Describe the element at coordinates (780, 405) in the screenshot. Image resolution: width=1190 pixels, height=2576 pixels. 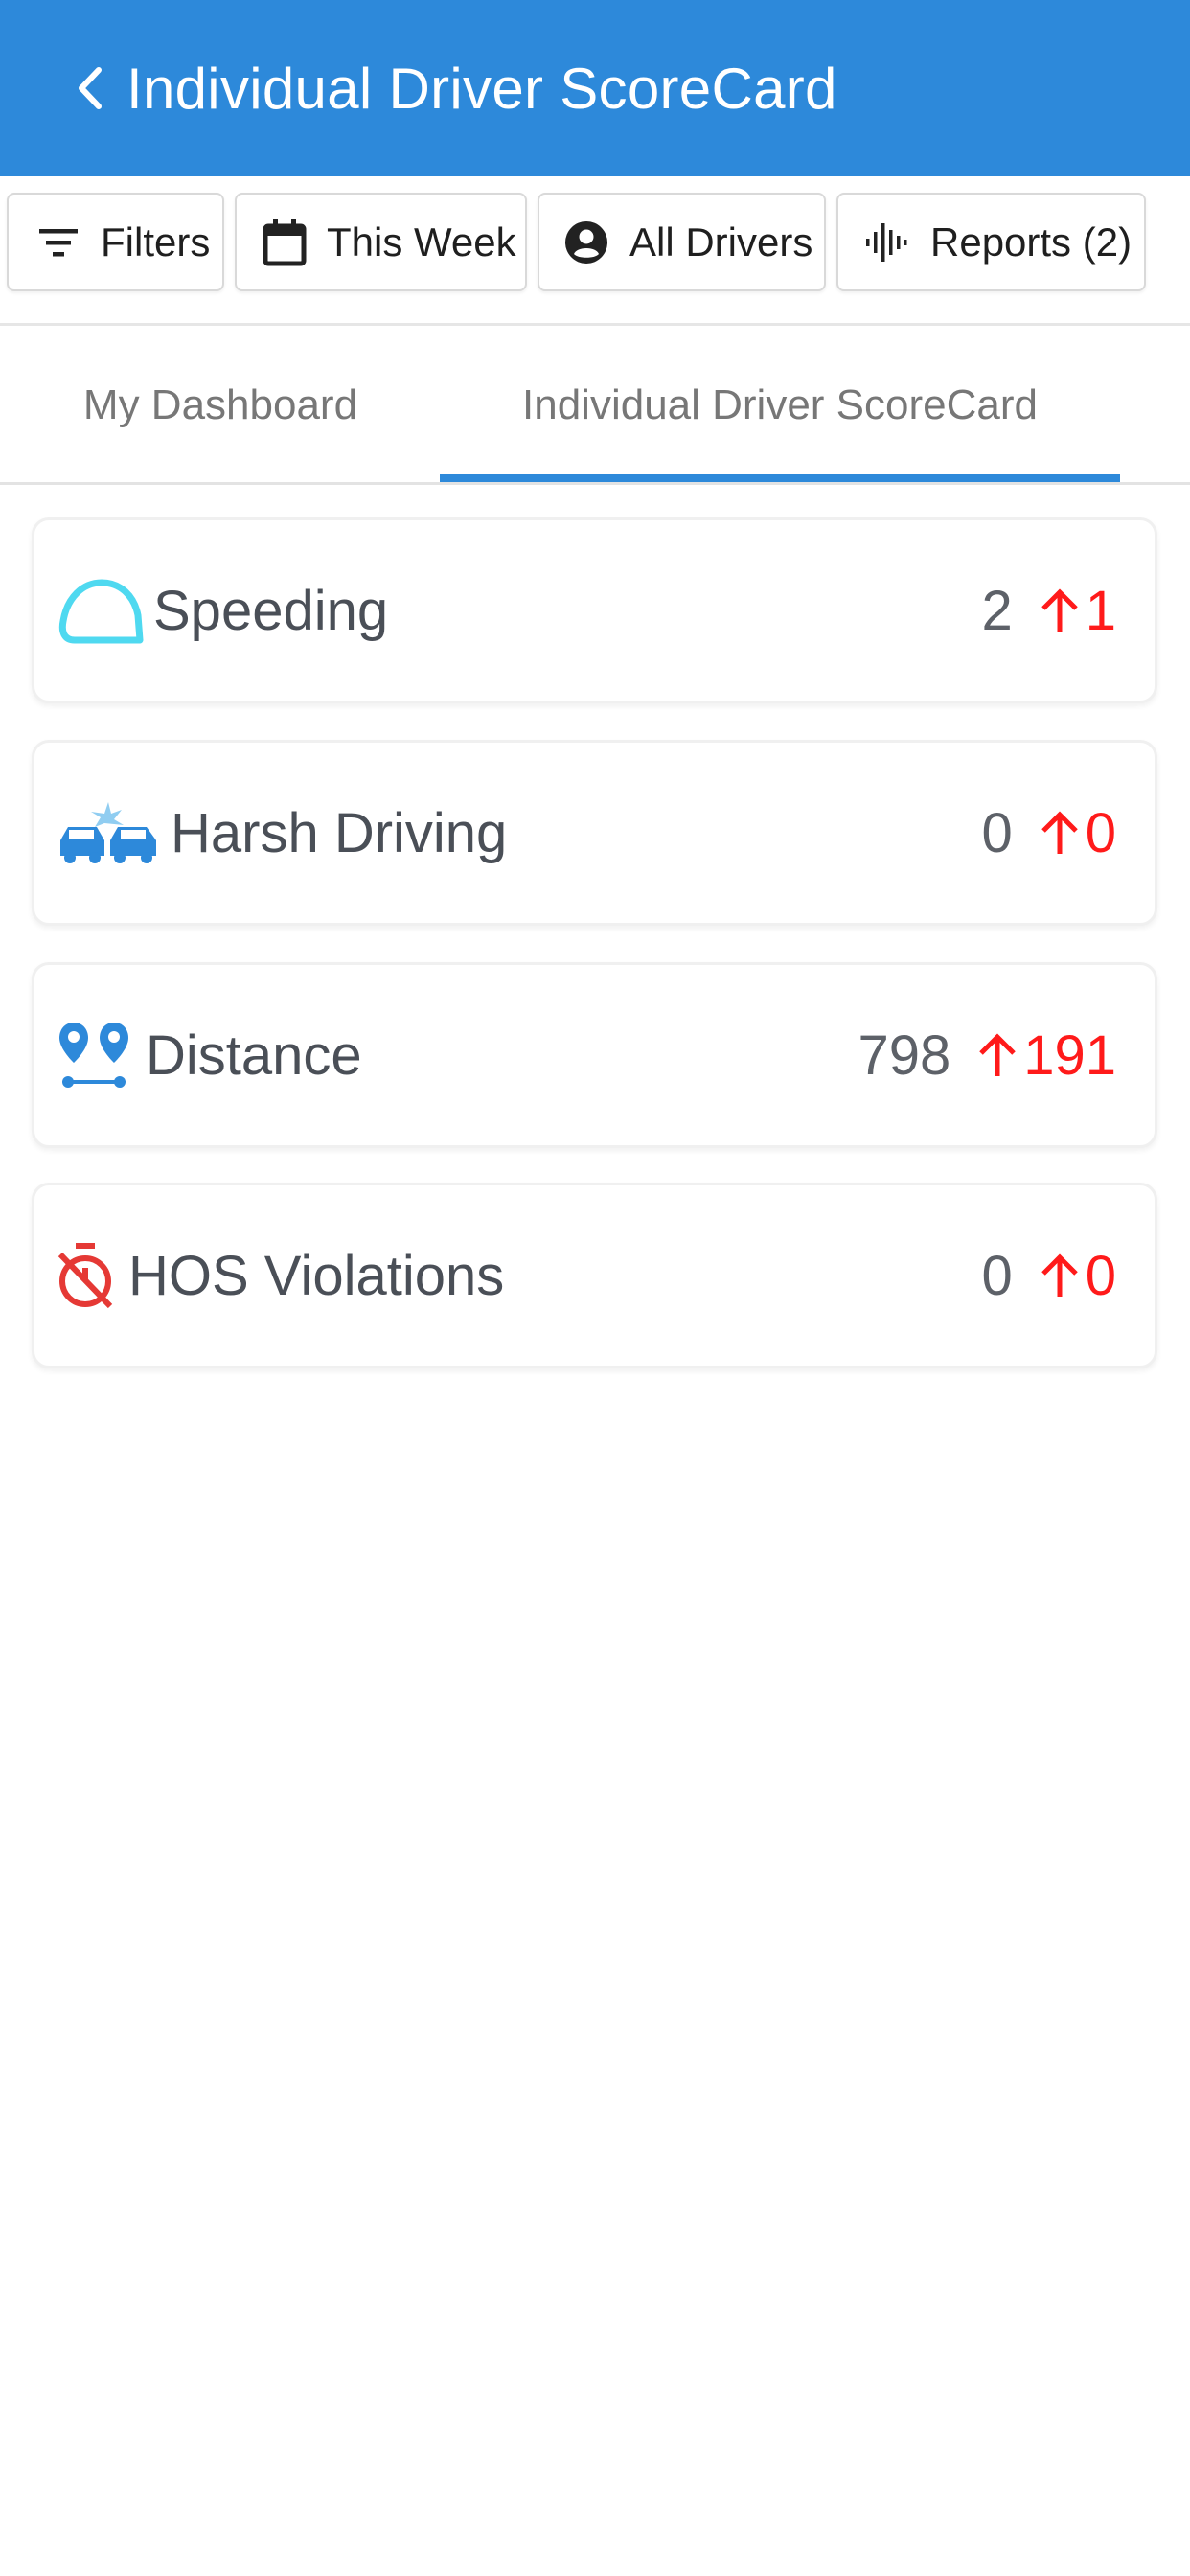
I see `tab-individual-driver-scorecard: Individual Driver ScoreCard` at that location.